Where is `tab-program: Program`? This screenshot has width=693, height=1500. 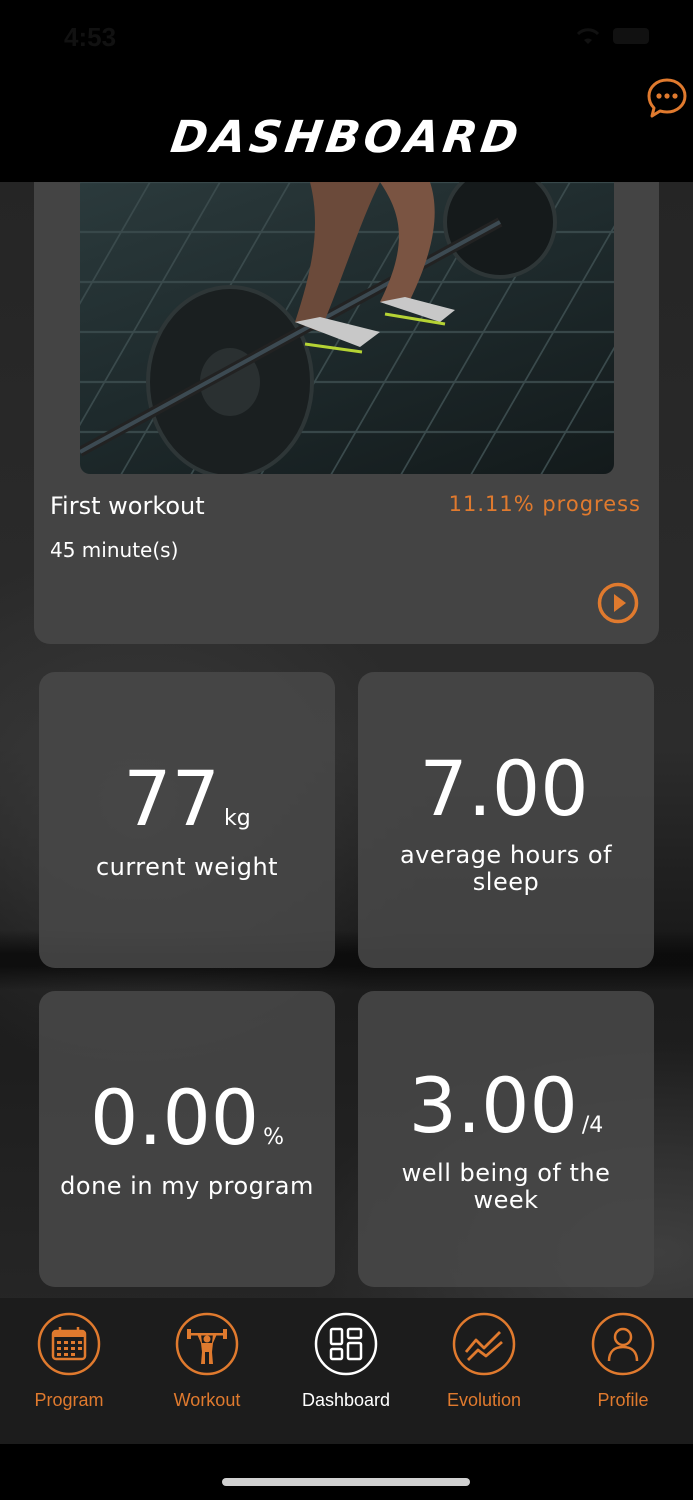
tab-program: Program is located at coordinates (69, 1361).